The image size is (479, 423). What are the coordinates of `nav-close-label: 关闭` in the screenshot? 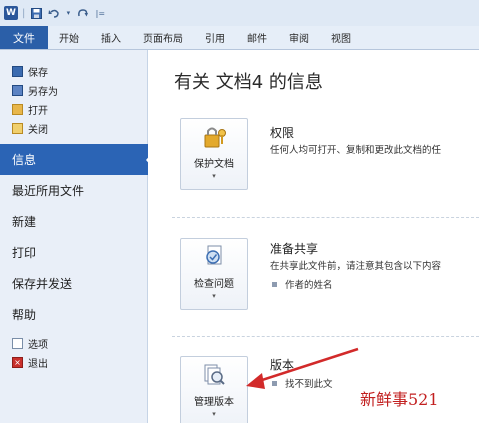 It's located at (38, 130).